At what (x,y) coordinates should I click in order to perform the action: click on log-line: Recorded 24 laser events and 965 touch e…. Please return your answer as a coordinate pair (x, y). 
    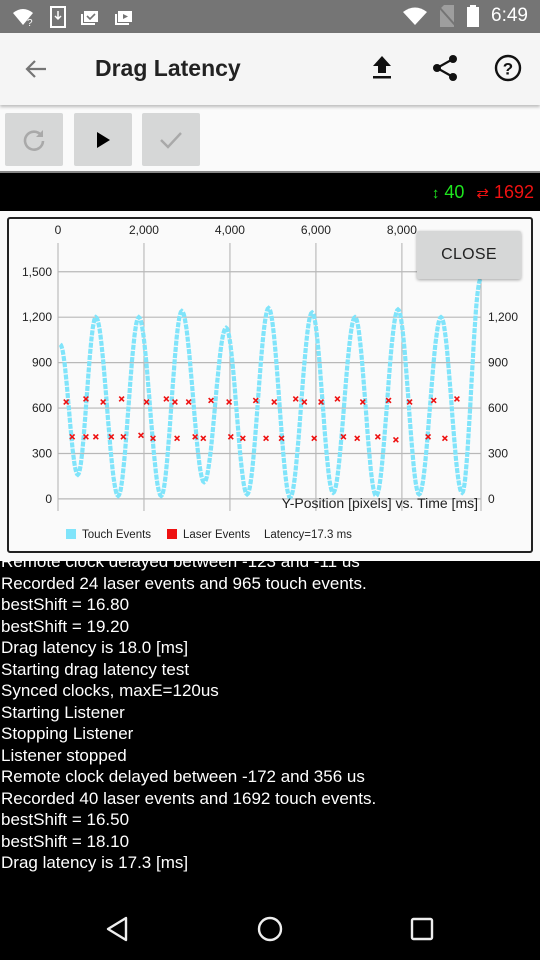
    Looking at the image, I should click on (184, 583).